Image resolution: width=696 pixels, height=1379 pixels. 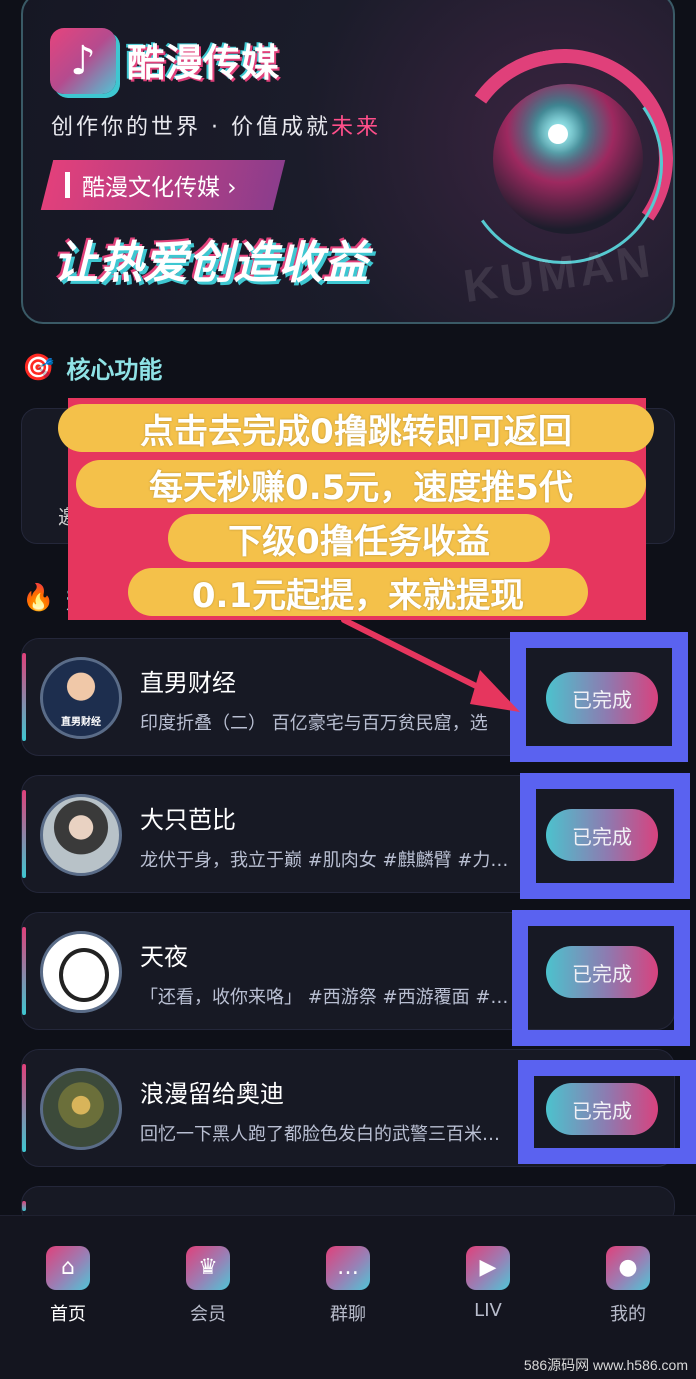 I want to click on music-note-icon: ♪, so click(x=83, y=61).